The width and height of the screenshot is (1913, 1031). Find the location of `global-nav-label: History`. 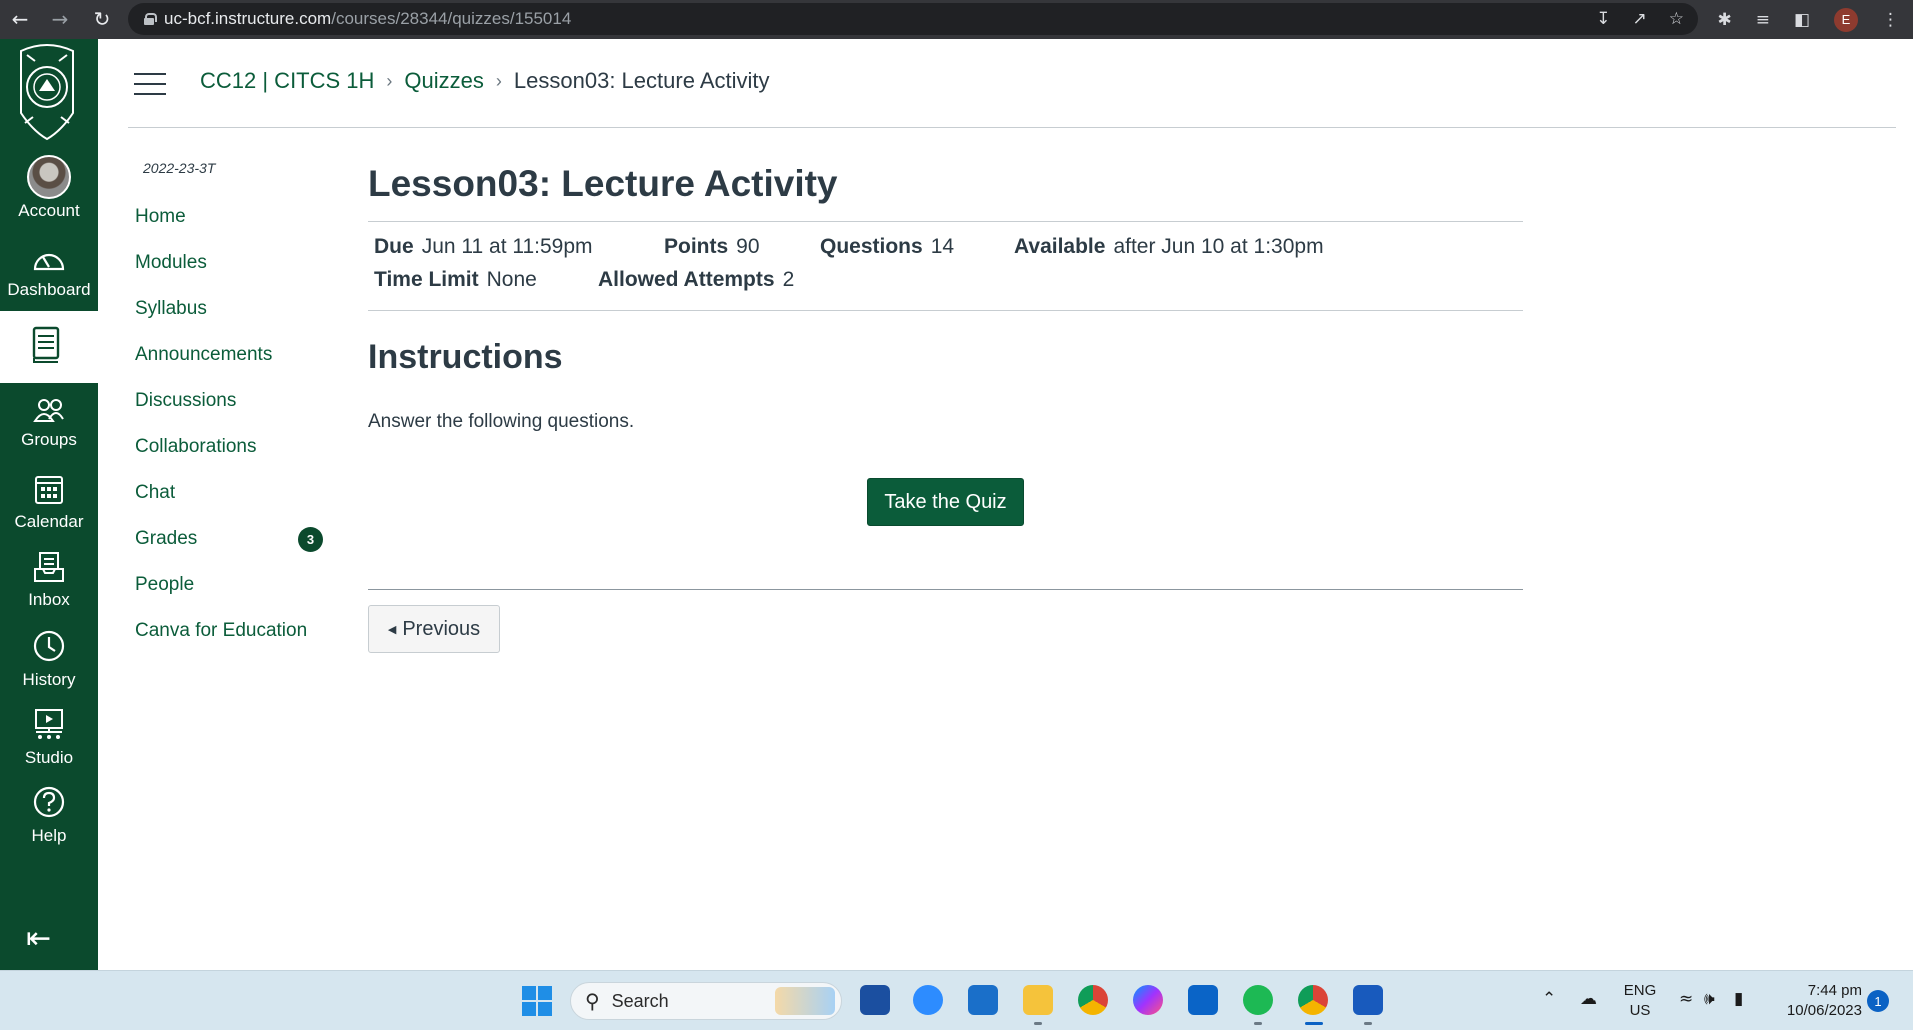

global-nav-label: History is located at coordinates (49, 679).